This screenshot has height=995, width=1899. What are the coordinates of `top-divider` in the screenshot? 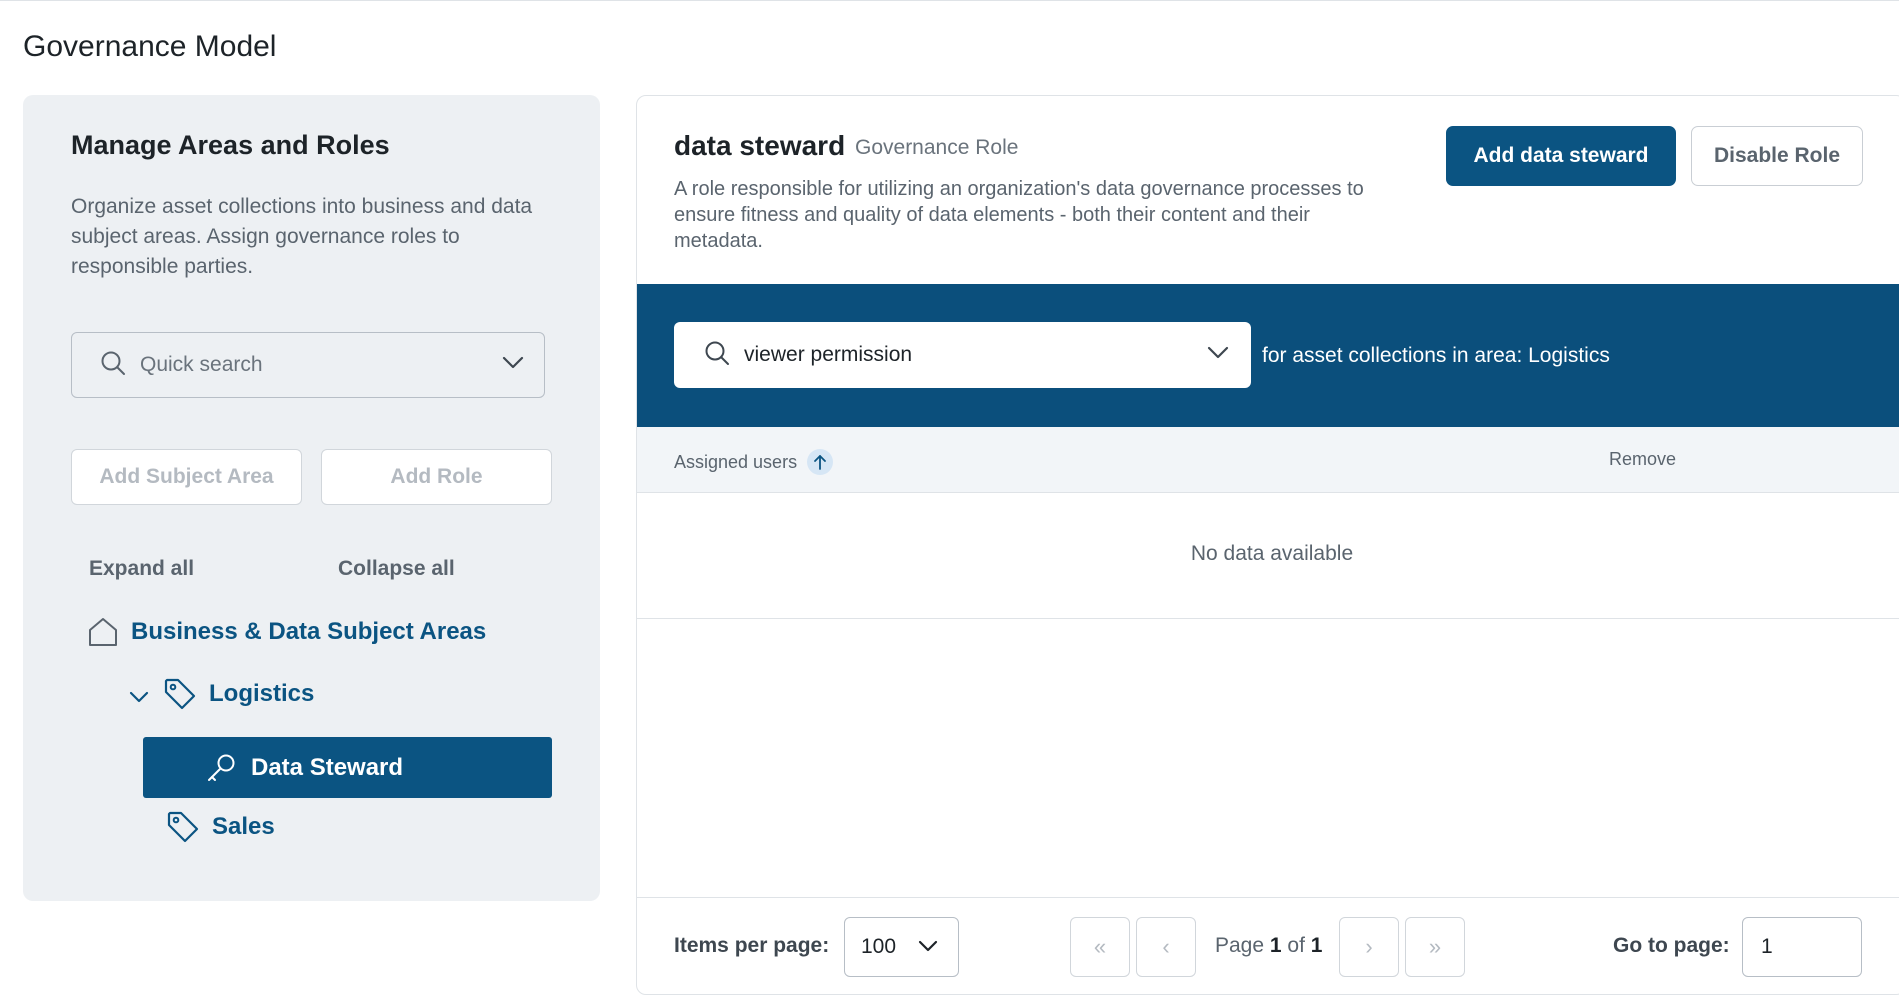 It's located at (949, 0).